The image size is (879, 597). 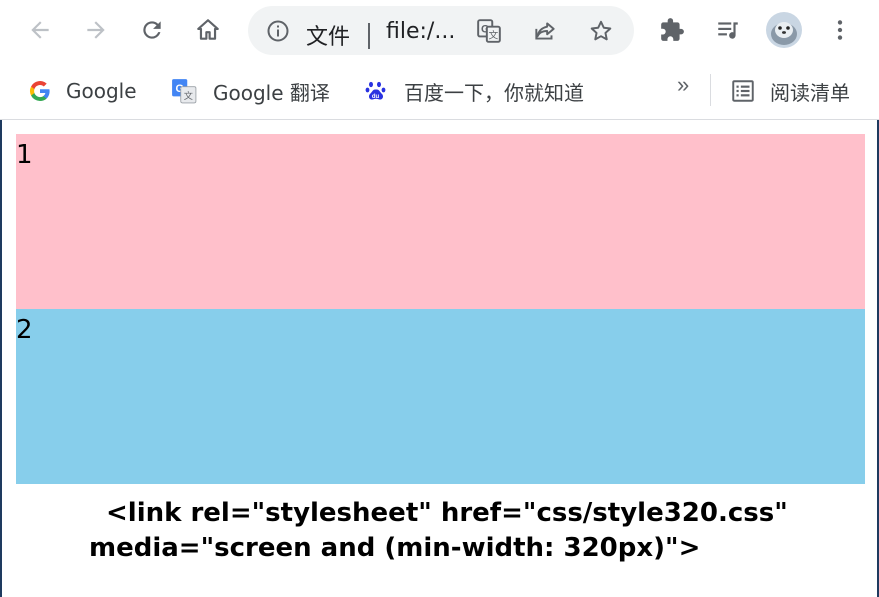 I want to click on info-icon, so click(x=278, y=31).